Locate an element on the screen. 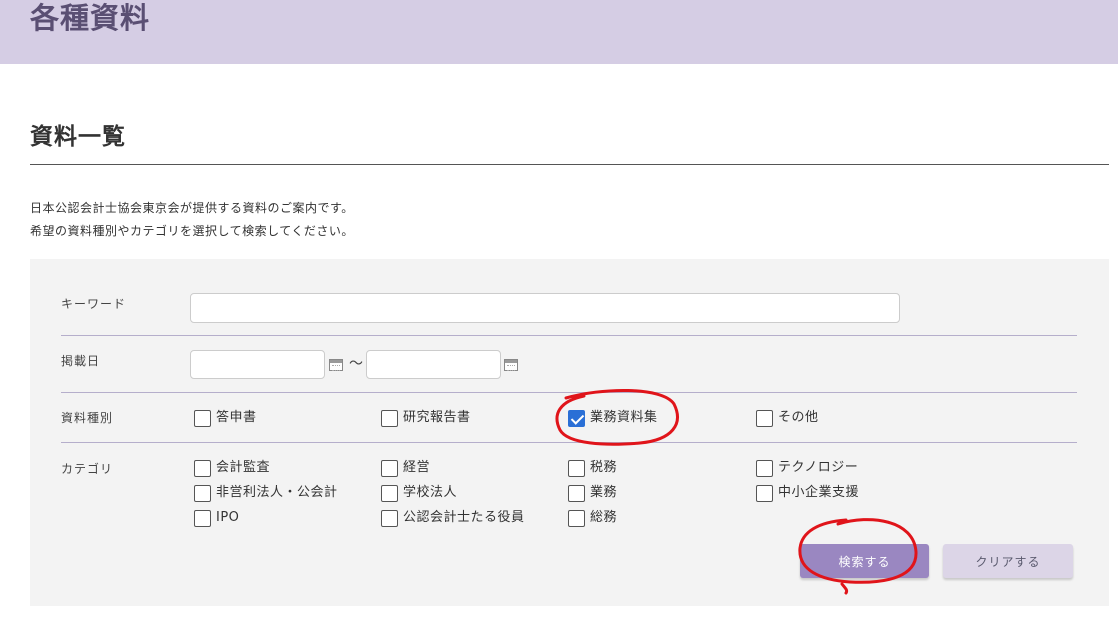 Image resolution: width=1118 pixels, height=619 pixels. type-checkbox-sonota: その他 is located at coordinates (787, 418).